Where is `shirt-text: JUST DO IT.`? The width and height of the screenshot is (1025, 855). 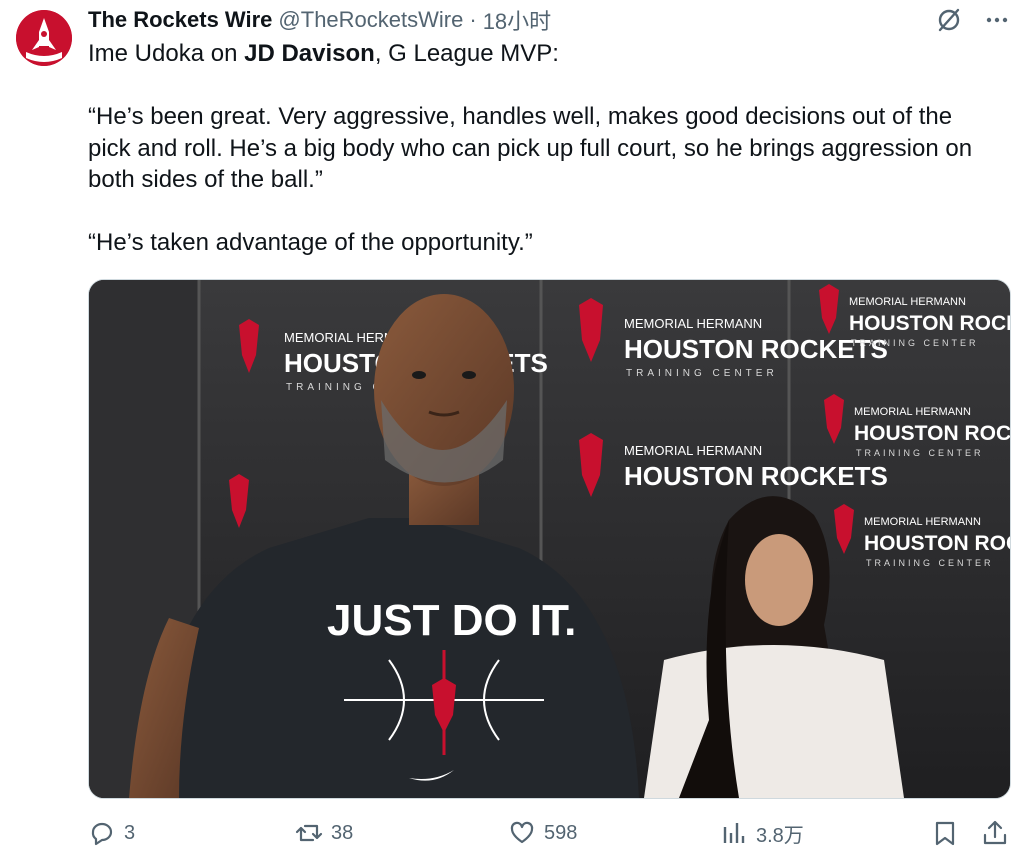
shirt-text: JUST DO IT. is located at coordinates (451, 620).